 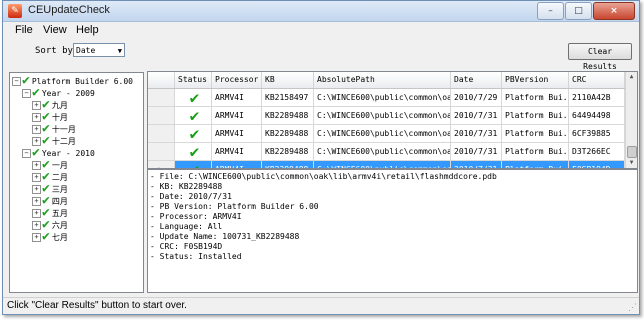 I want to click on cell-crc: 64494498, so click(x=597, y=115).